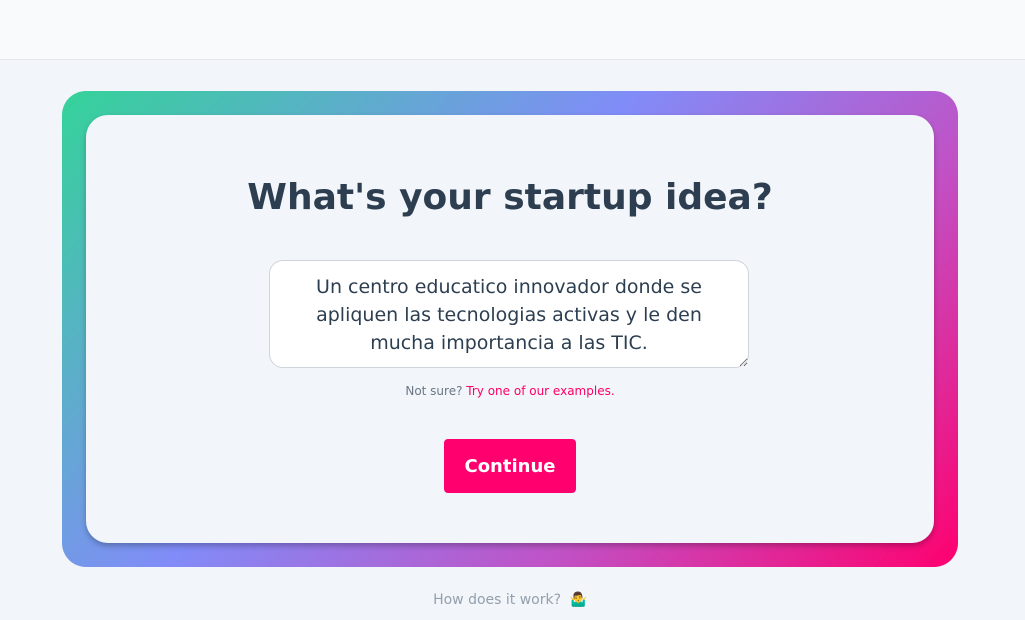 The width and height of the screenshot is (1025, 620). Describe the element at coordinates (434, 391) in the screenshot. I see `hint-prefix: Not sure?` at that location.